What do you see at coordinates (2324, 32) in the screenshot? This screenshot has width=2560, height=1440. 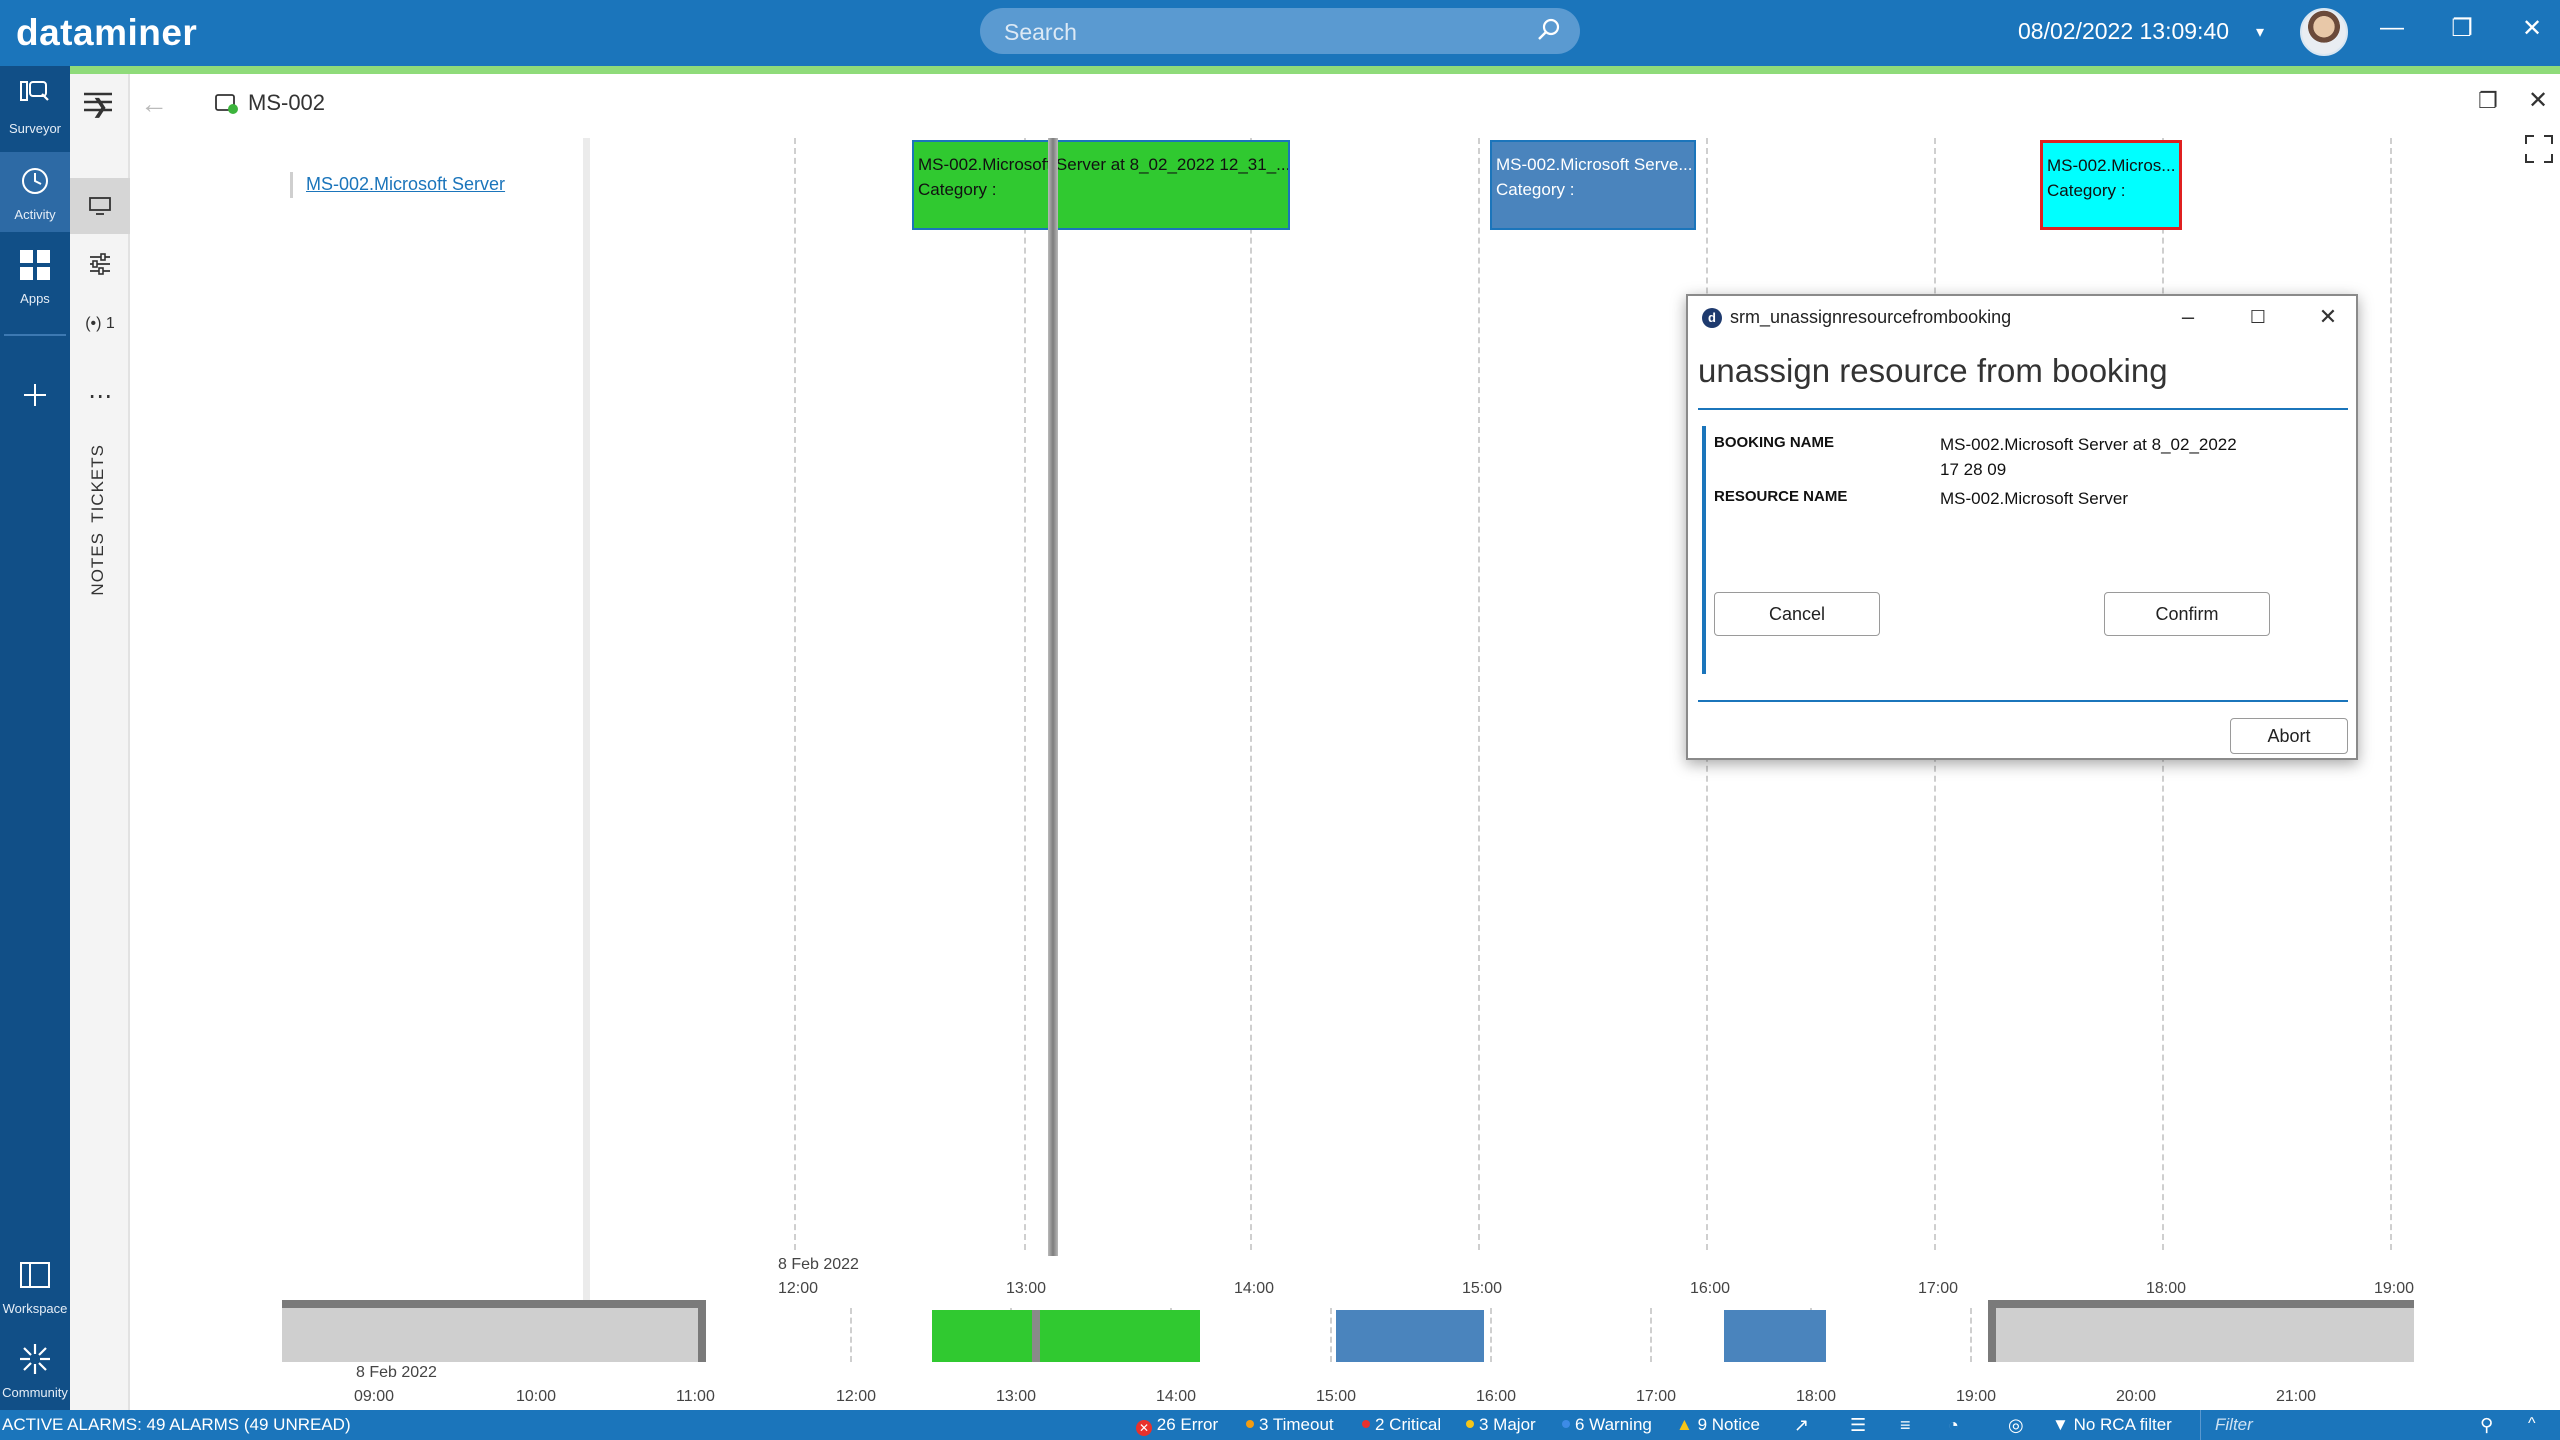 I see `avatar` at bounding box center [2324, 32].